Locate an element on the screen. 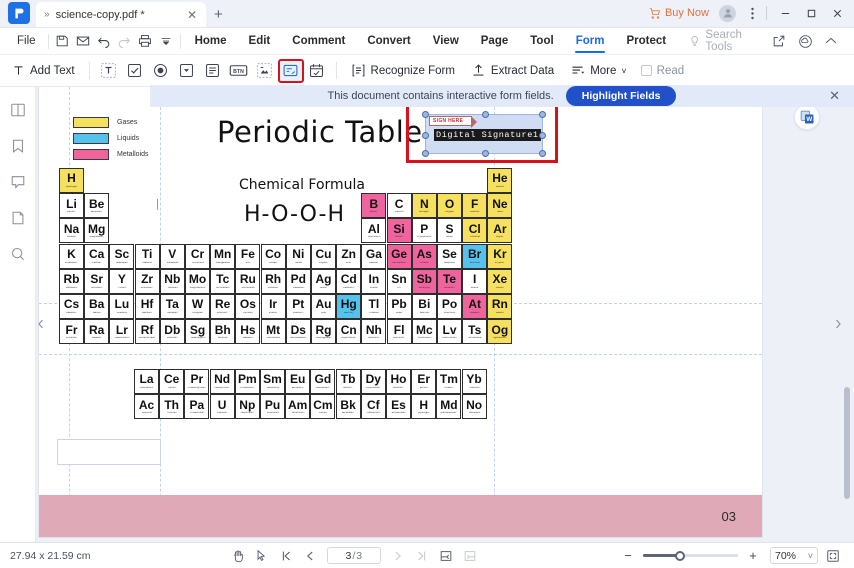 The height and width of the screenshot is (568, 854). zoom-in-button: + is located at coordinates (753, 556).